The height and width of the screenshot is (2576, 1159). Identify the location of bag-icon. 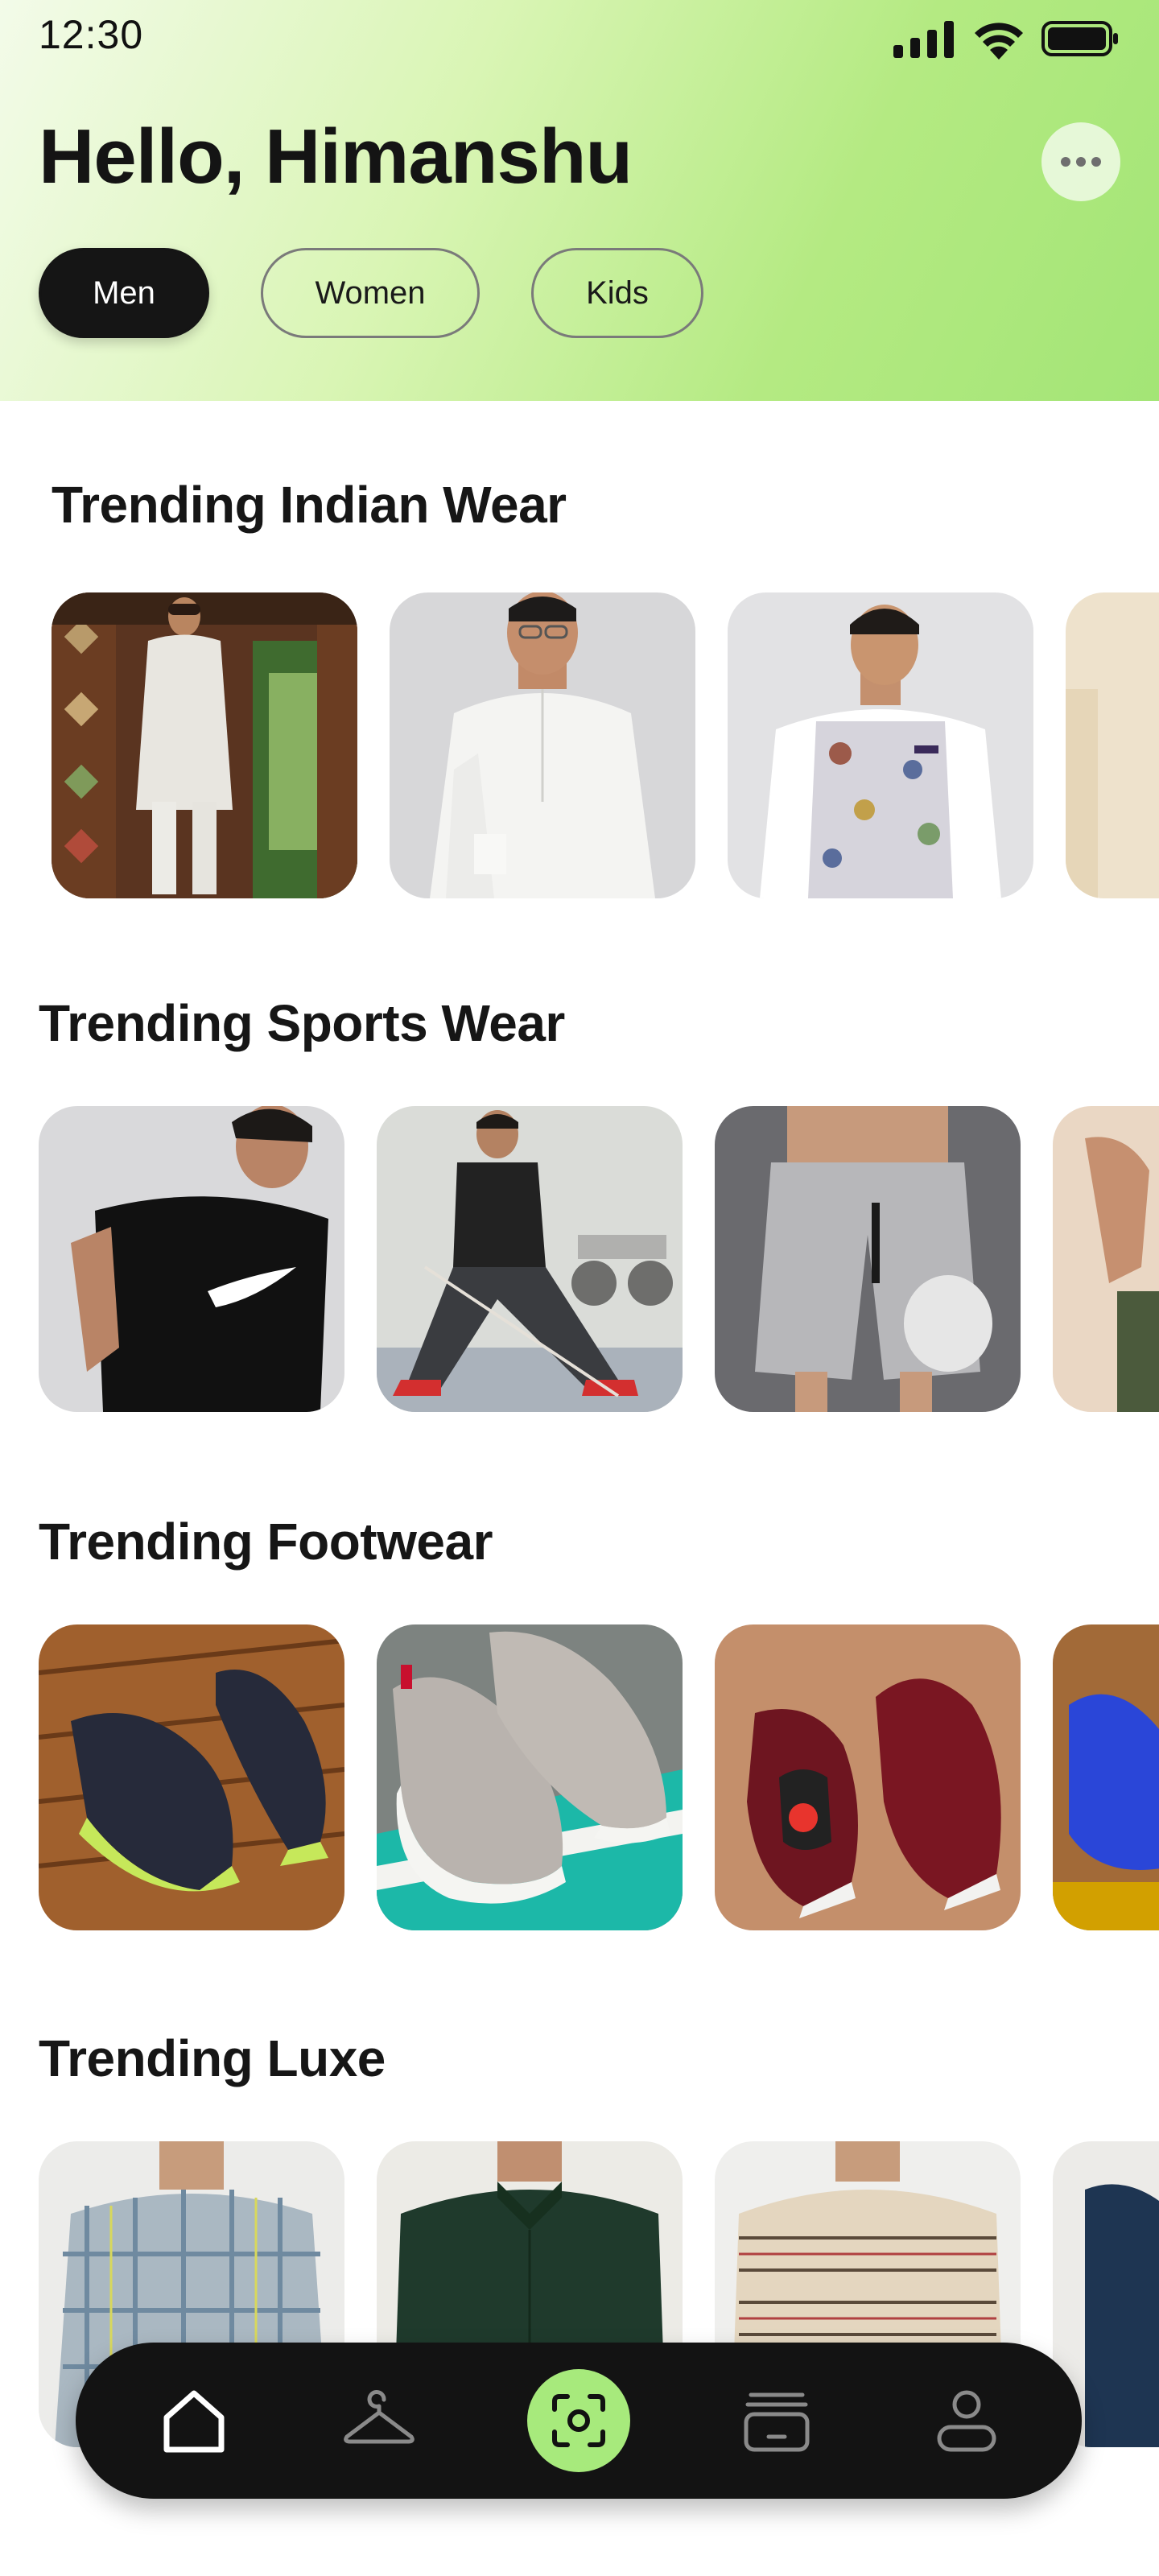
(777, 2422).